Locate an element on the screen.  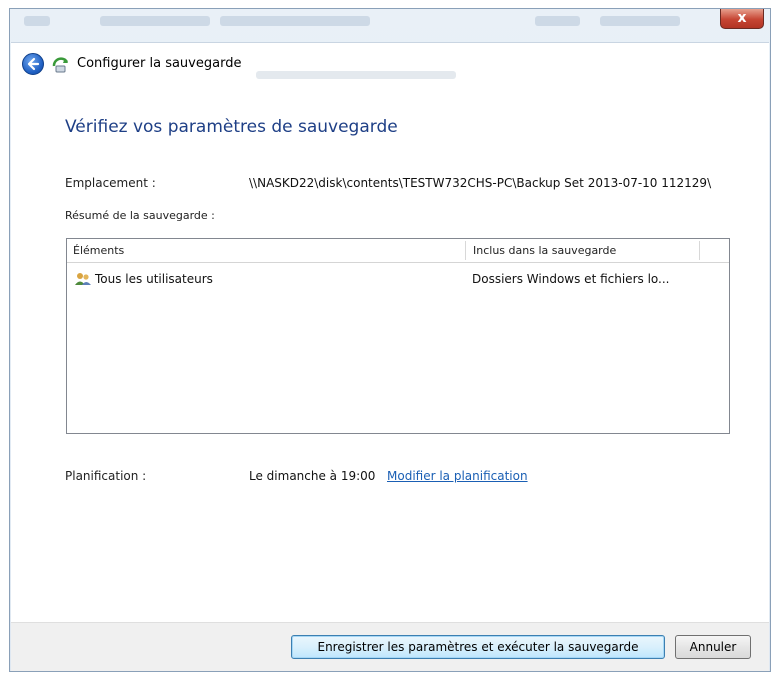
back-arrow-icon is located at coordinates (33, 64).